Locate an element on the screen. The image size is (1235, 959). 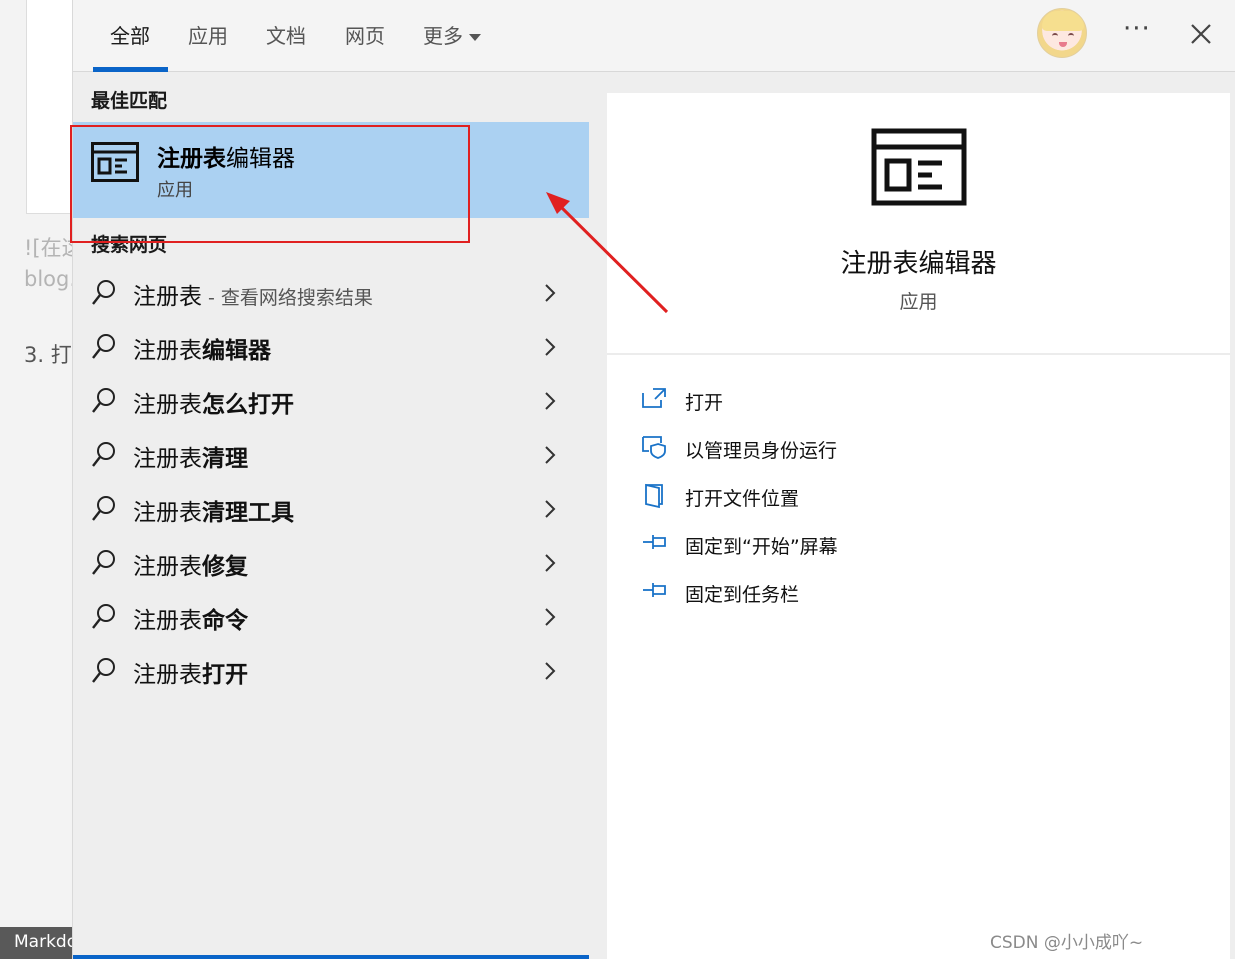
editor-snippet-1: ![在这 is located at coordinates (48, 248).